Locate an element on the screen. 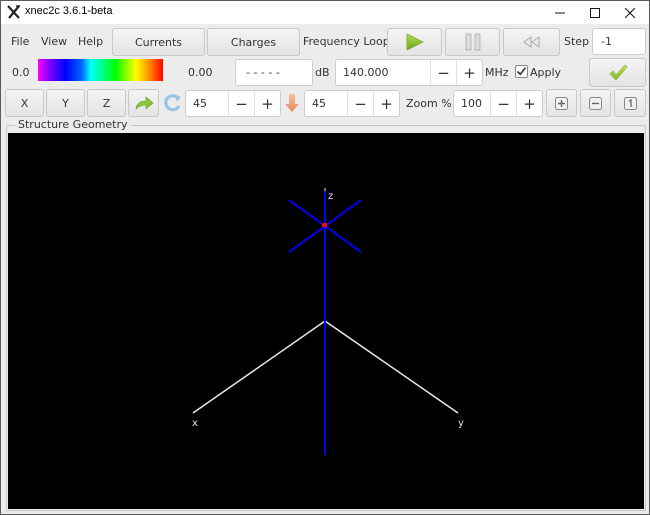 This screenshot has width=650, height=515. view-x-button: X is located at coordinates (24, 103).